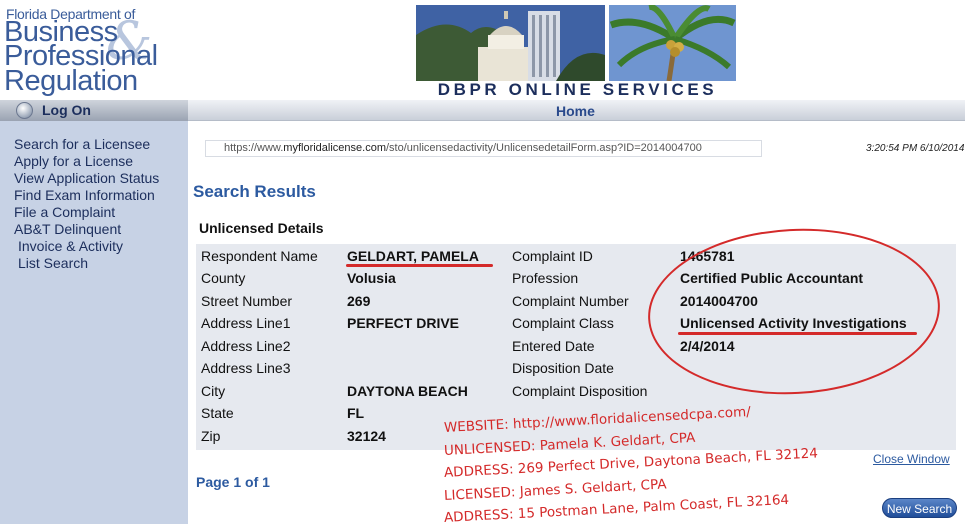 This screenshot has width=965, height=524. Describe the element at coordinates (86, 178) in the screenshot. I see `sidebar-item-application-status: View Application Status` at that location.